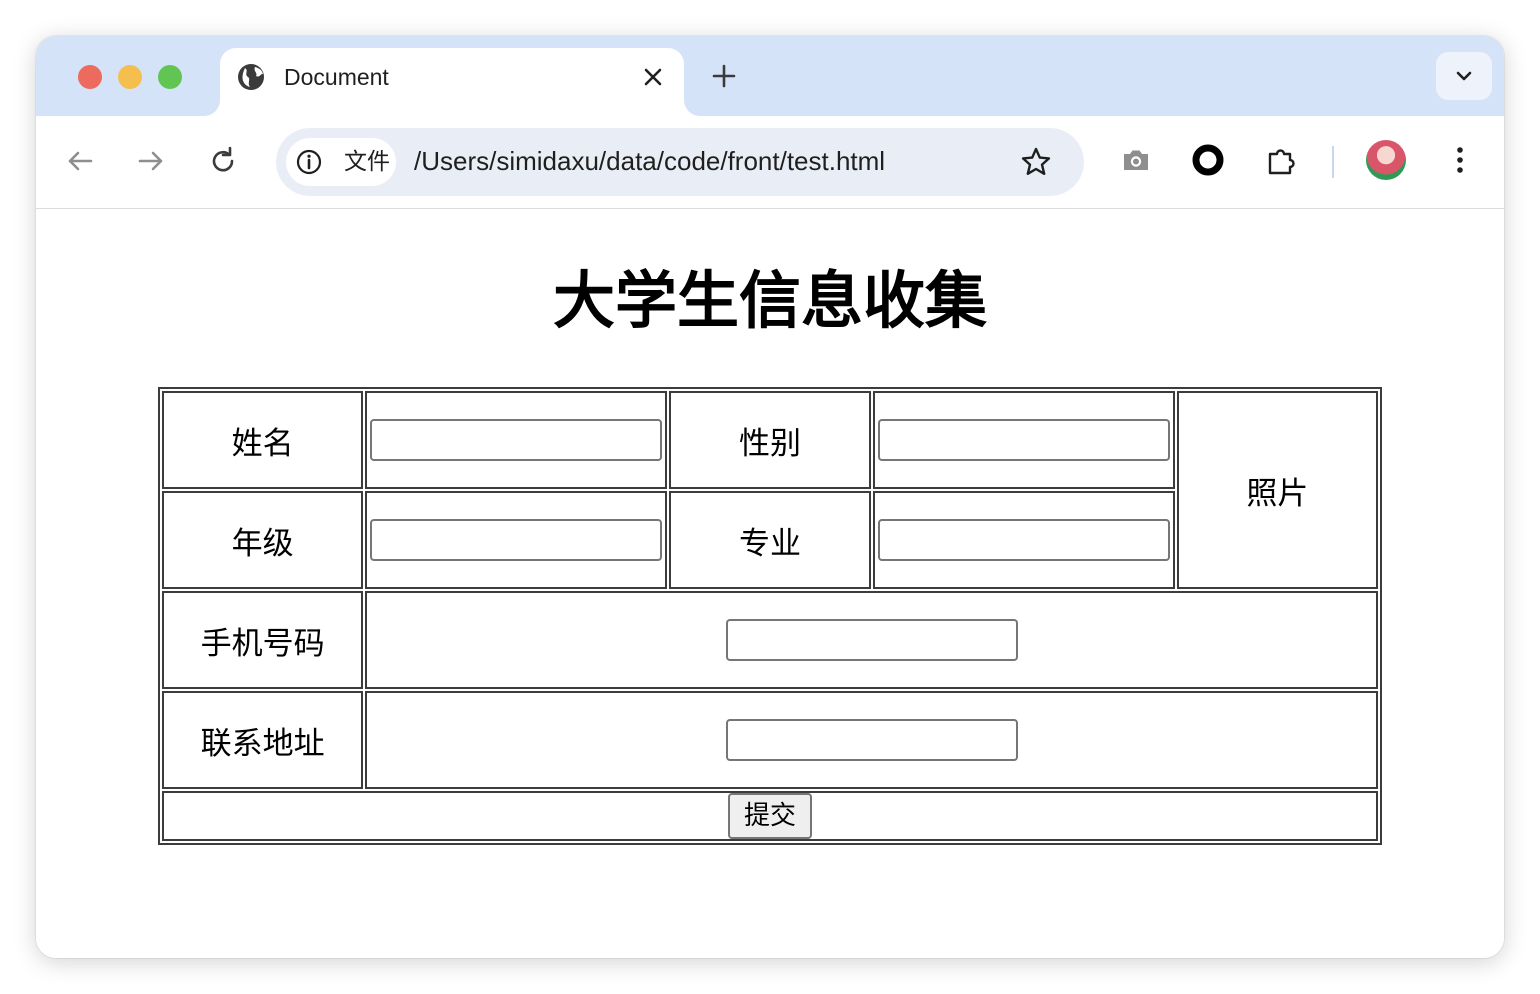  I want to click on site-info-label: 文件, so click(367, 162).